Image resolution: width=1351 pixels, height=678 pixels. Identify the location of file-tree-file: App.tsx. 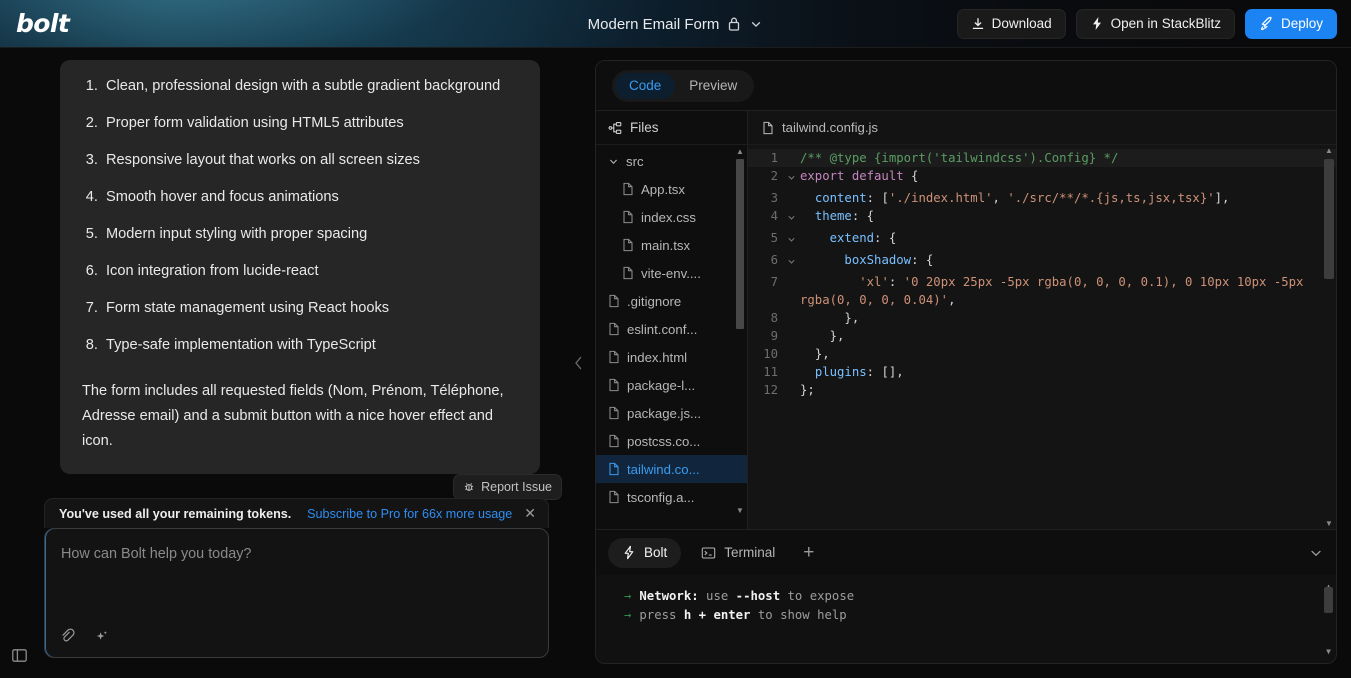
(671, 189).